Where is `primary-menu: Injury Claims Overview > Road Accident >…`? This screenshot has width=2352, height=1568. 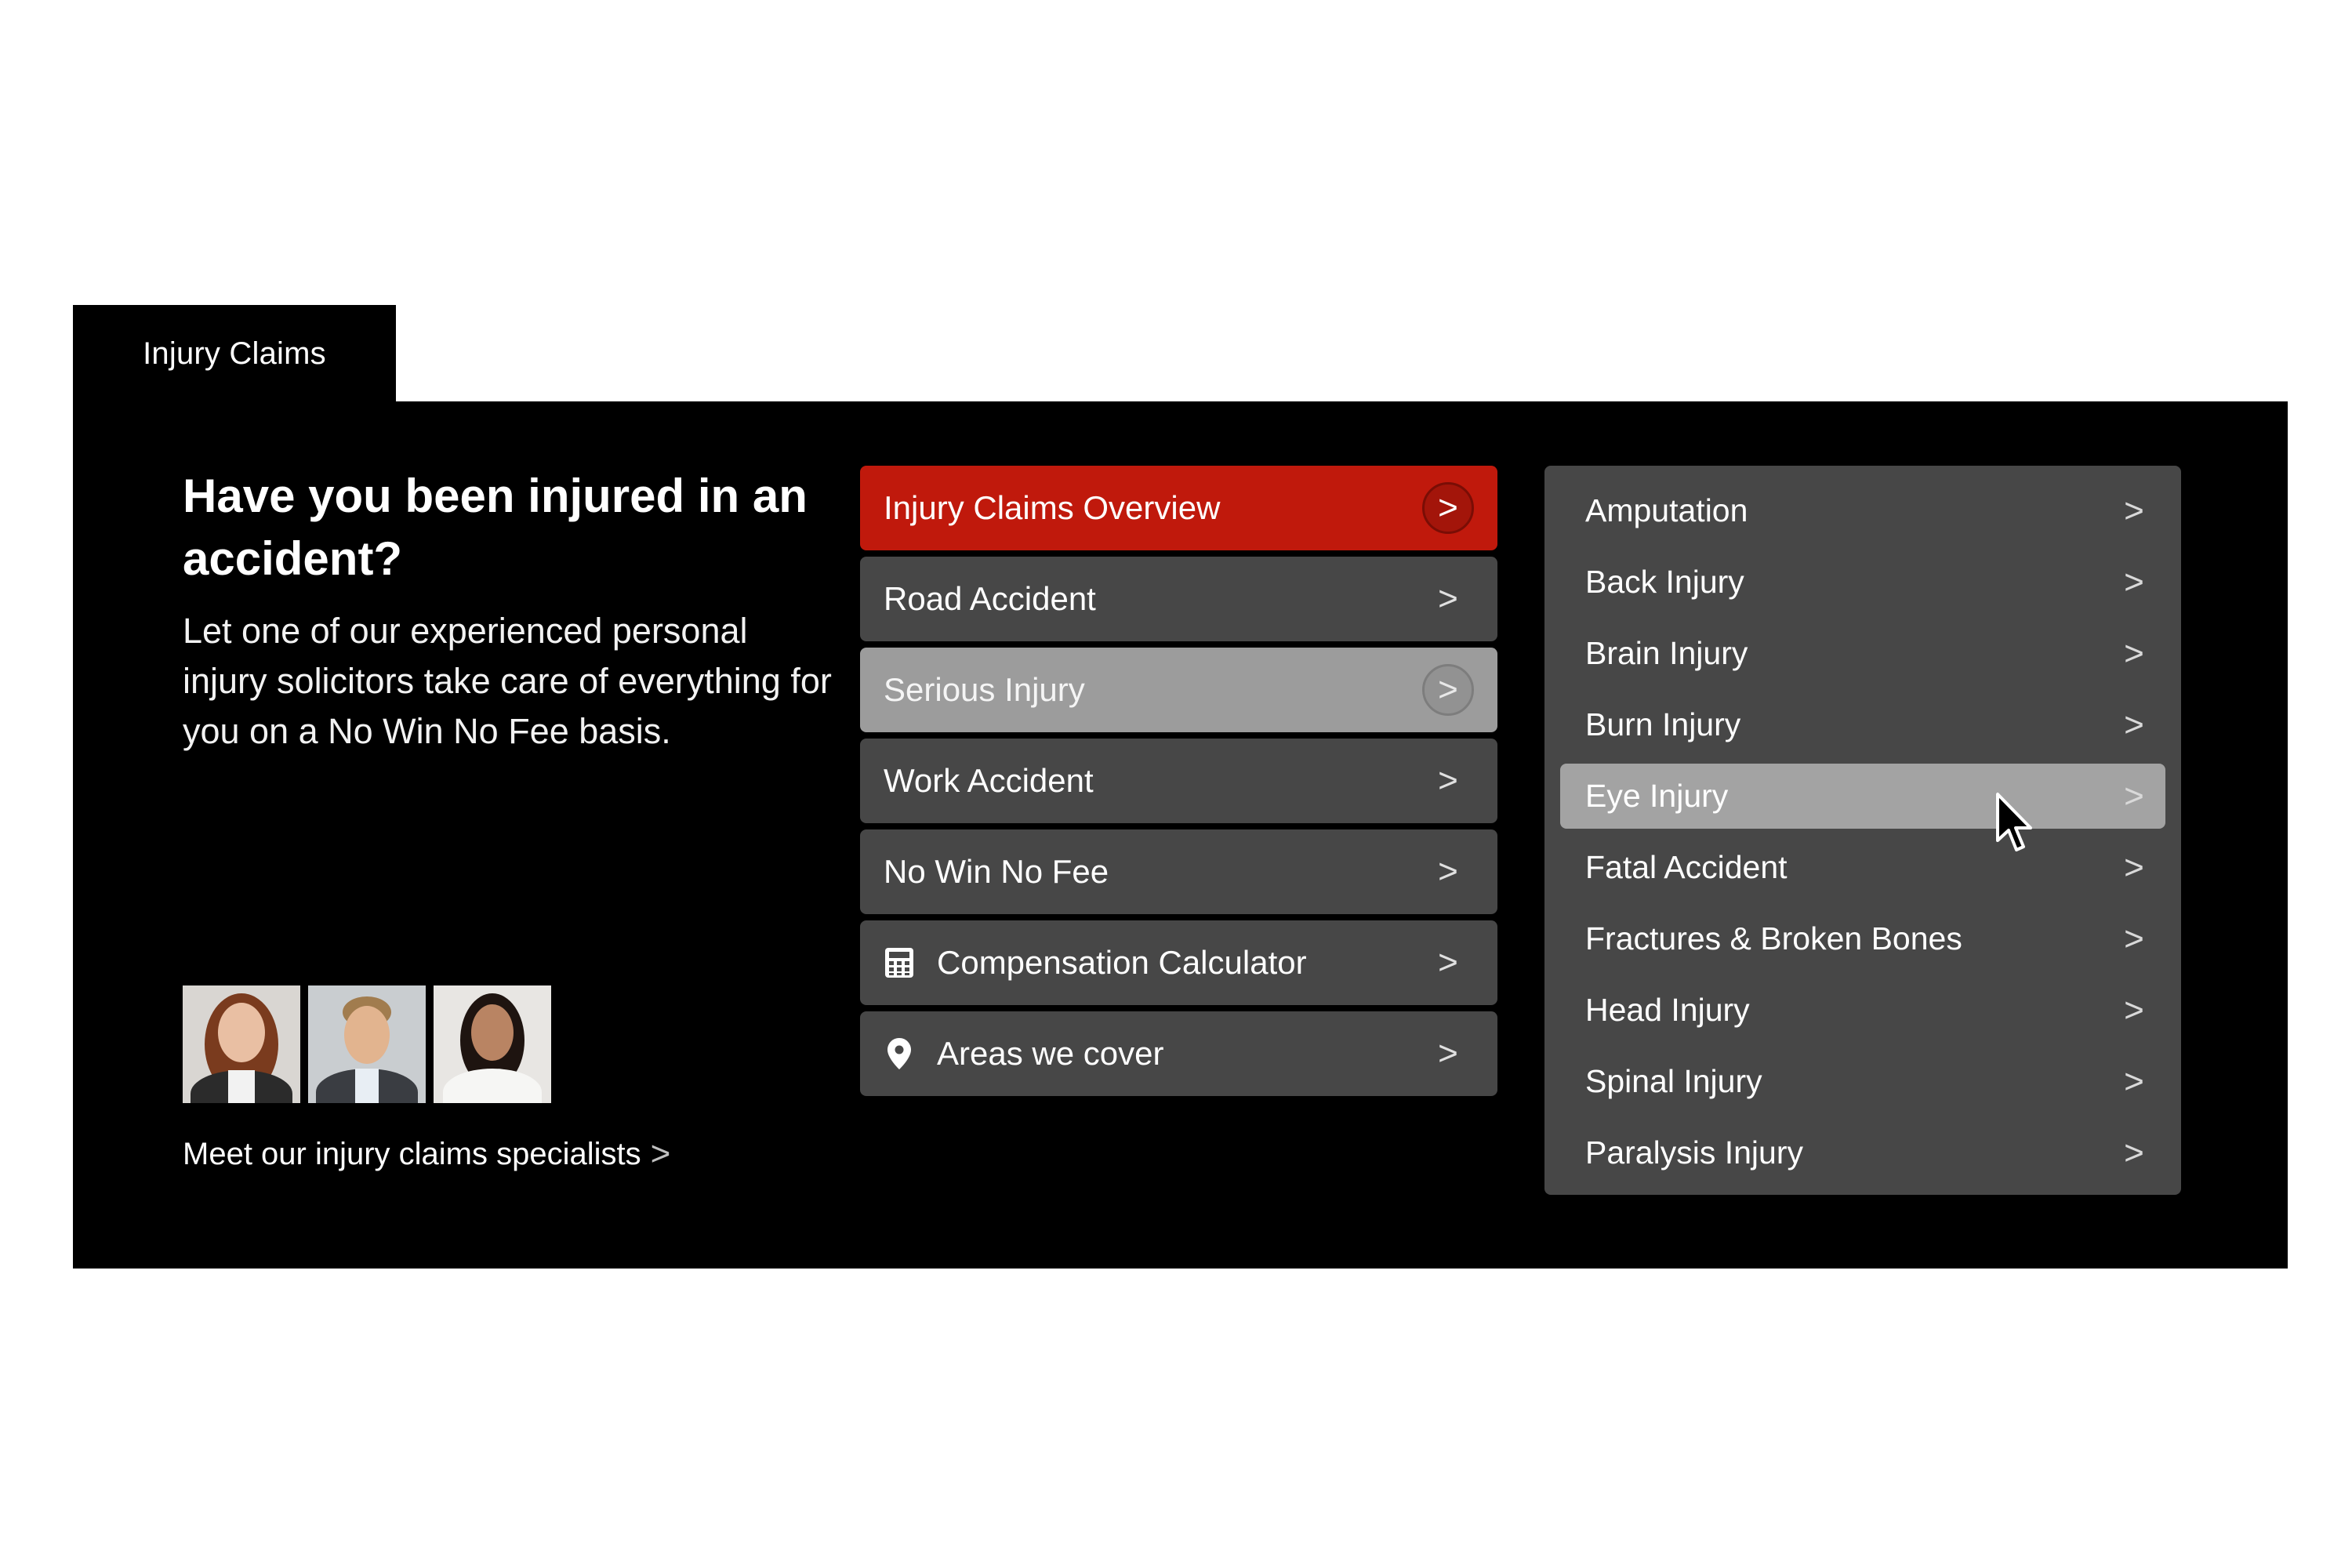 primary-menu: Injury Claims Overview > Road Accident >… is located at coordinates (1178, 784).